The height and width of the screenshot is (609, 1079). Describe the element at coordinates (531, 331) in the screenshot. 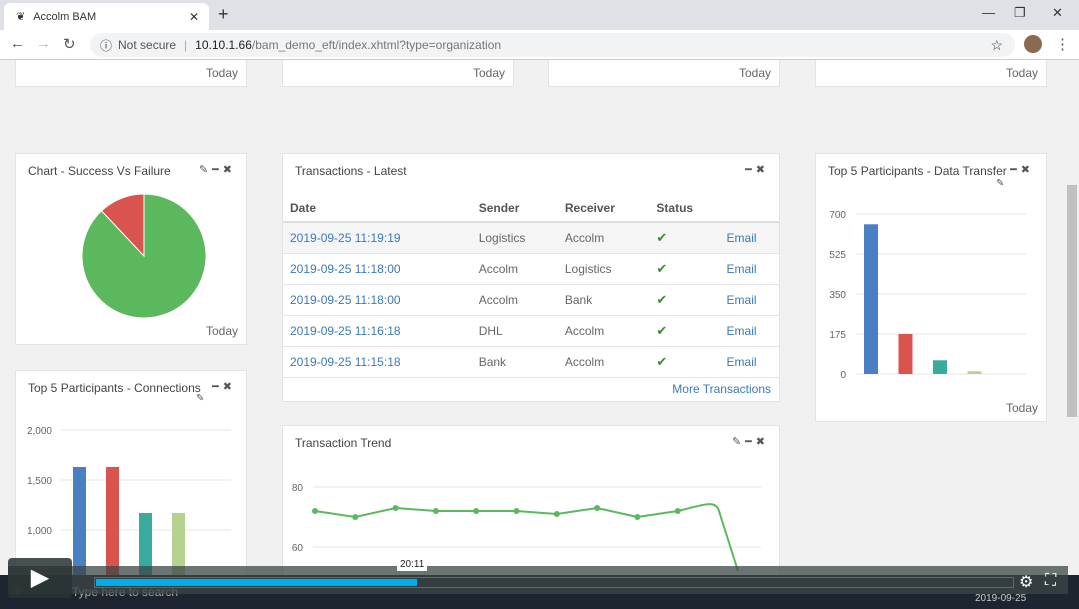

I see `table-row: 2019-09-25 11:16:18 DHL Accolm ✔ Email` at that location.